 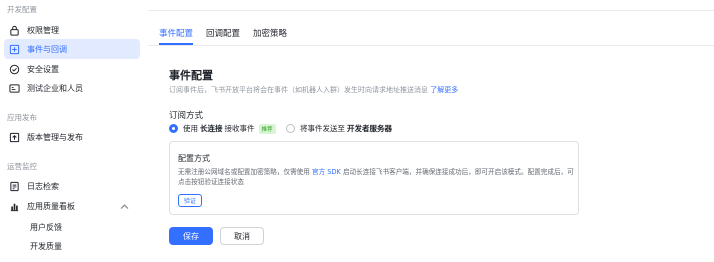 What do you see at coordinates (22, 9) in the screenshot?
I see `sidebar-section-dev-config: 开发配置` at bounding box center [22, 9].